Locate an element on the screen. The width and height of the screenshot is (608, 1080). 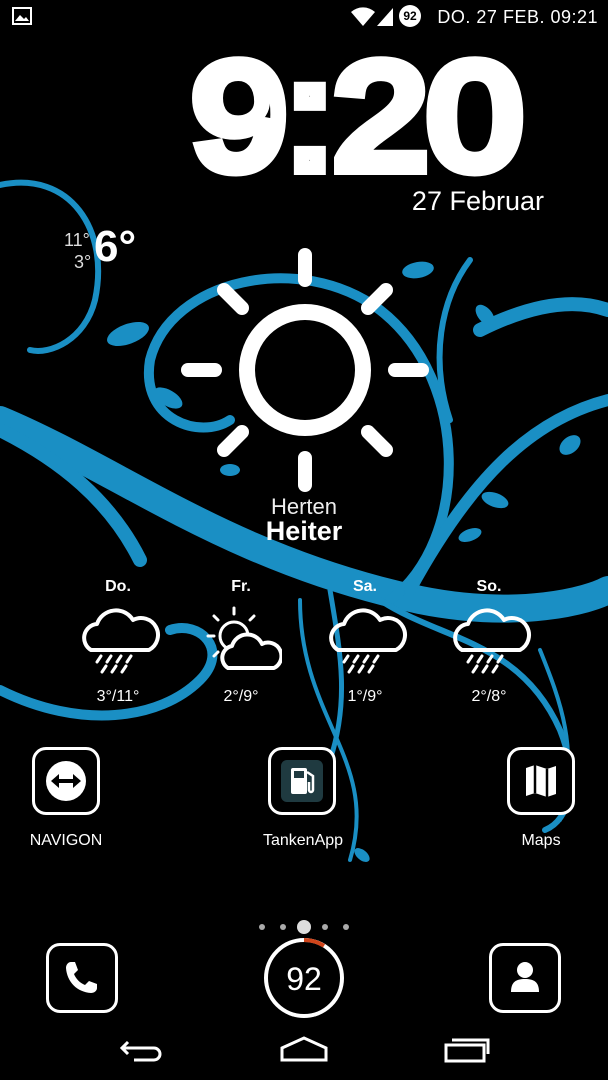
phone-button is located at coordinates (82, 978).